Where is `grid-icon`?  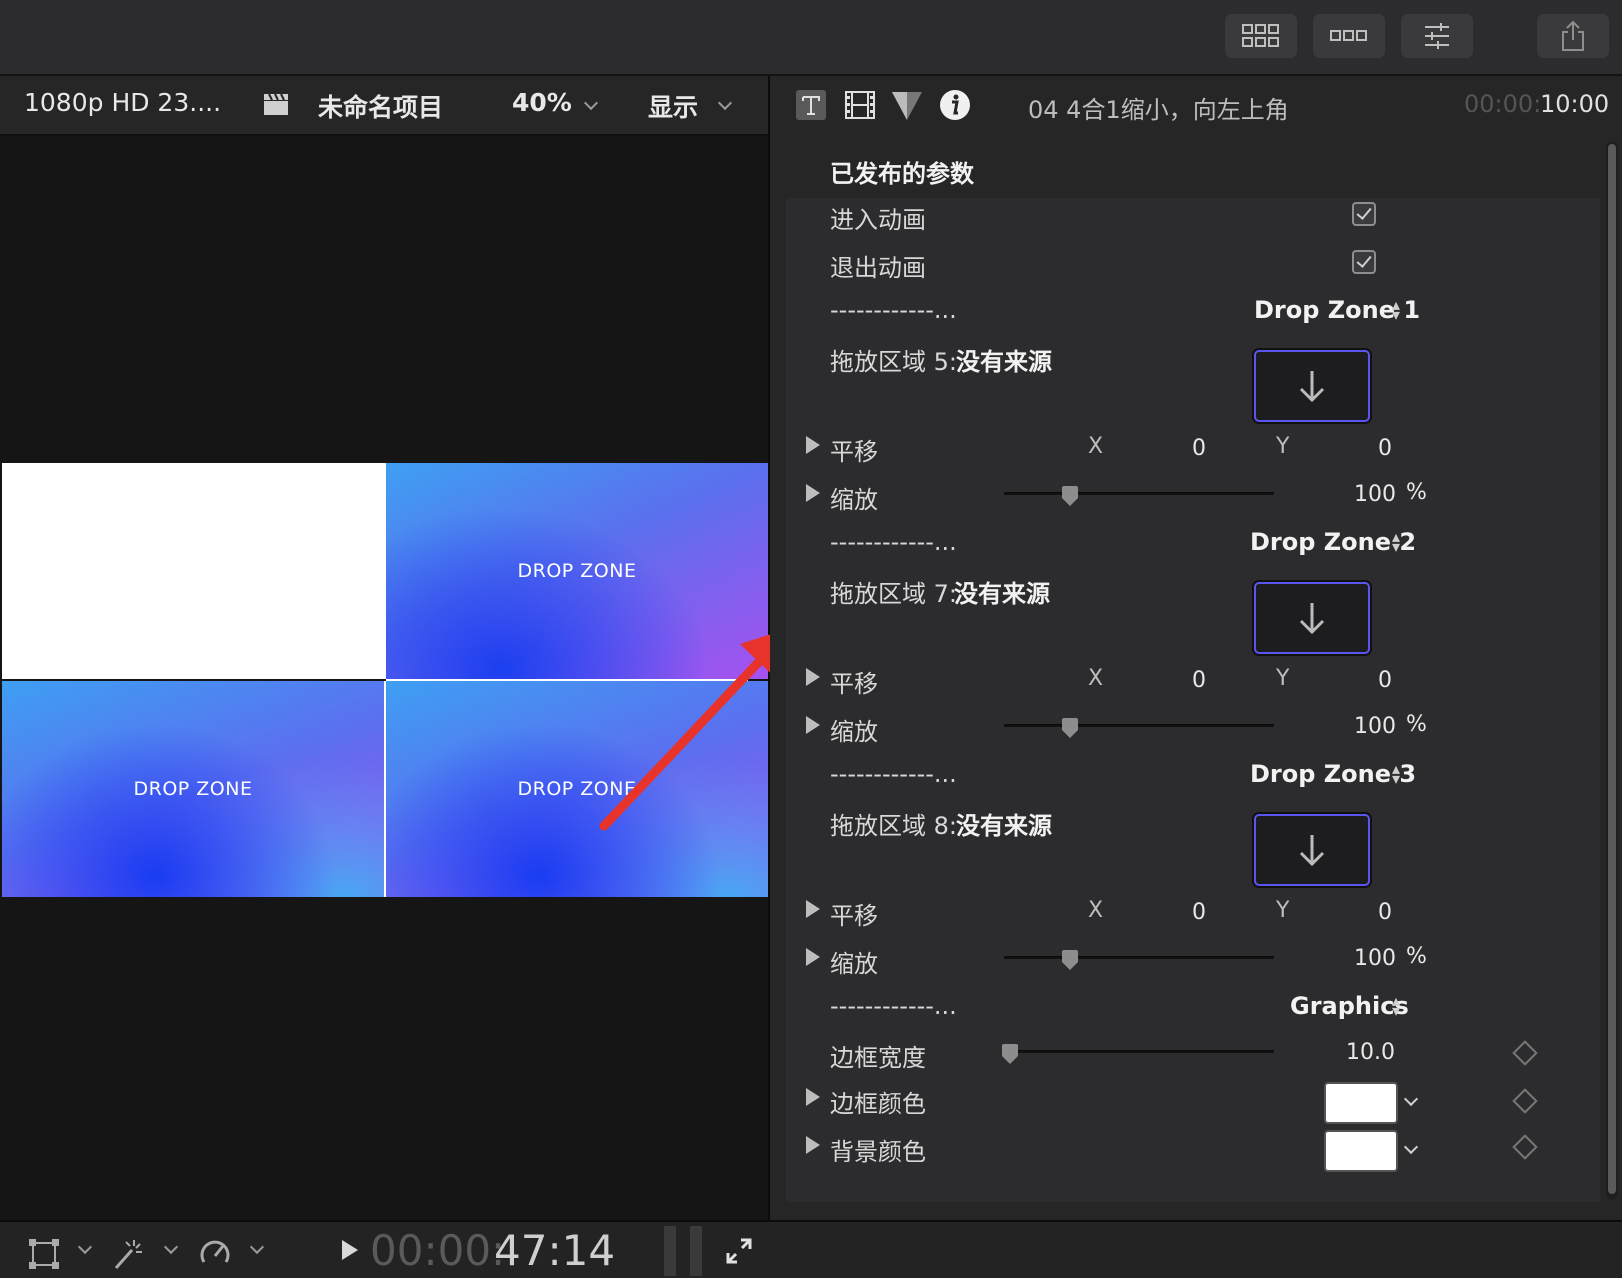
grid-icon is located at coordinates (1260, 35).